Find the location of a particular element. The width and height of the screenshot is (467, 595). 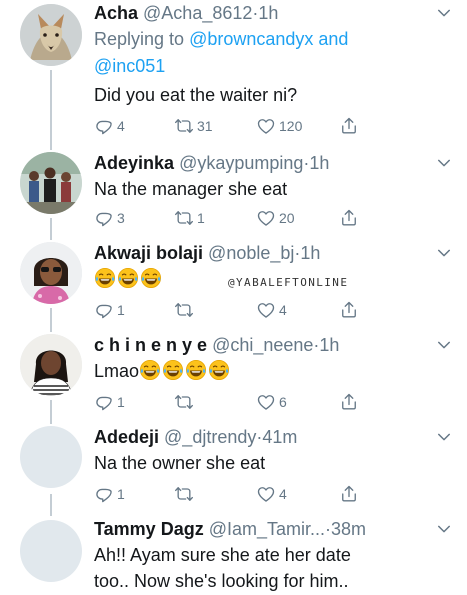

retweet-button: 31 is located at coordinates (193, 126).